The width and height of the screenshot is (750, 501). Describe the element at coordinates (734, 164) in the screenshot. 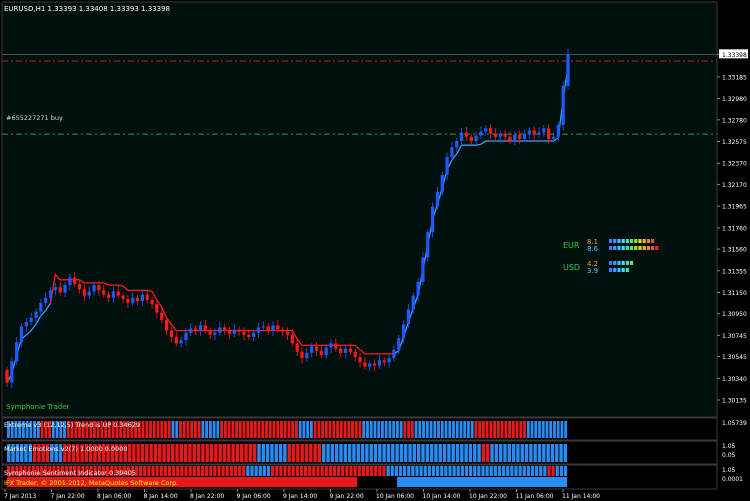

I see `price-tick-label: 1.32370` at that location.